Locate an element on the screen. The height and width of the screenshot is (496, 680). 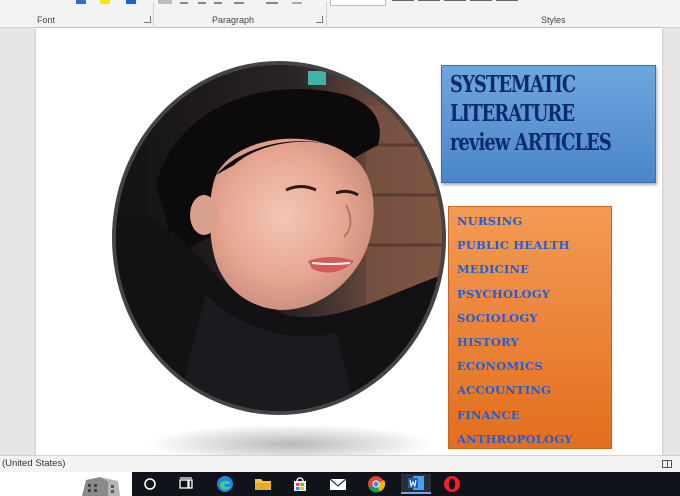
weather-building-icon is located at coordinates (101, 486).